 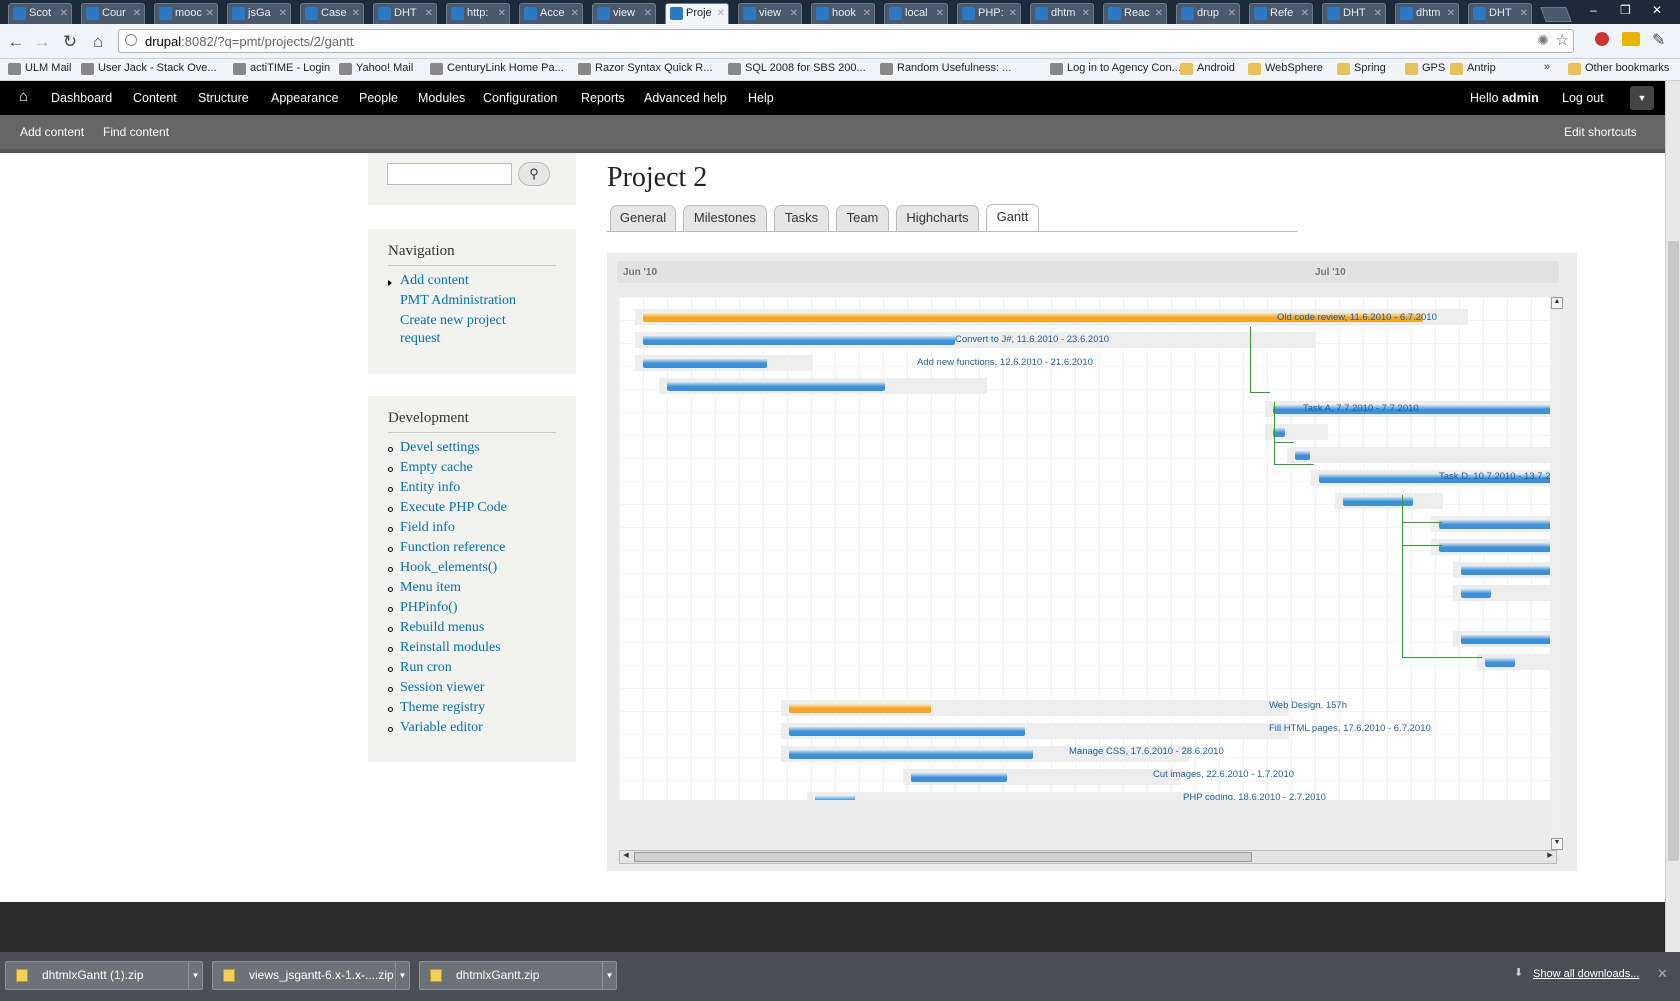 I want to click on toolbar-advanced-help: Advanced help, so click(x=685, y=98).